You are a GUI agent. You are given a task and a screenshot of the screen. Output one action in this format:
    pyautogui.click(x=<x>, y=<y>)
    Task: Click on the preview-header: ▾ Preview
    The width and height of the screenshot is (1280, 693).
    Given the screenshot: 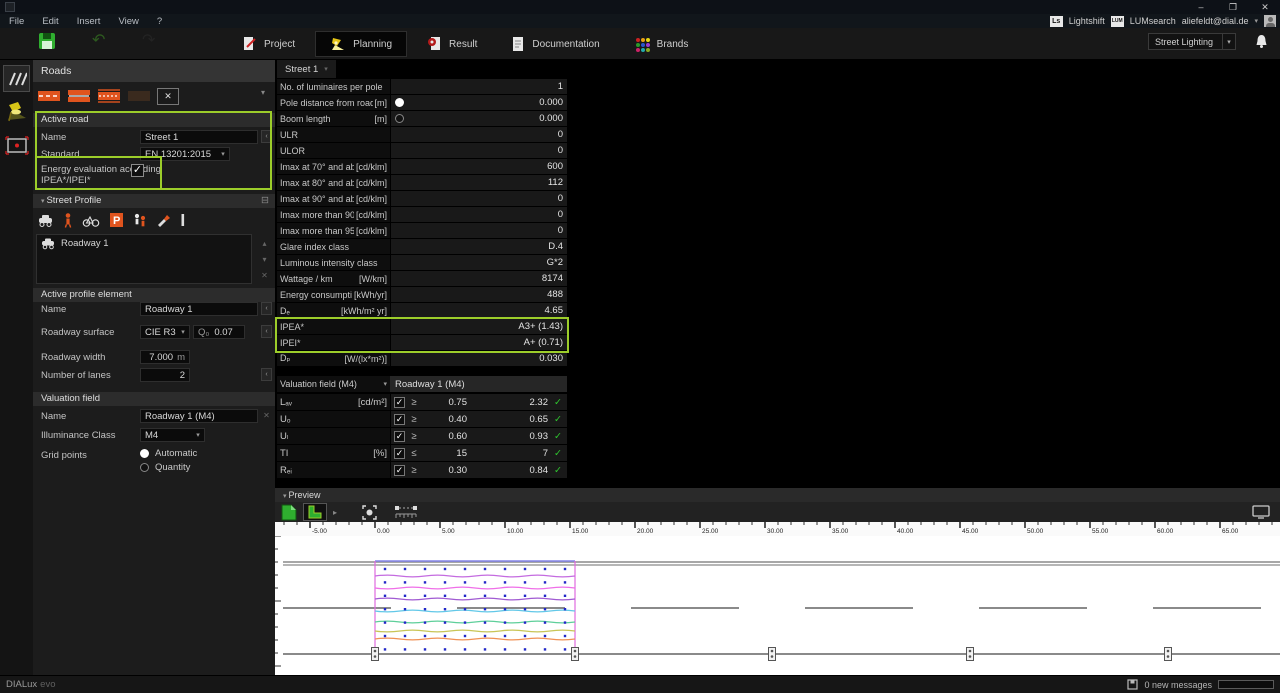 What is the action you would take?
    pyautogui.click(x=777, y=495)
    